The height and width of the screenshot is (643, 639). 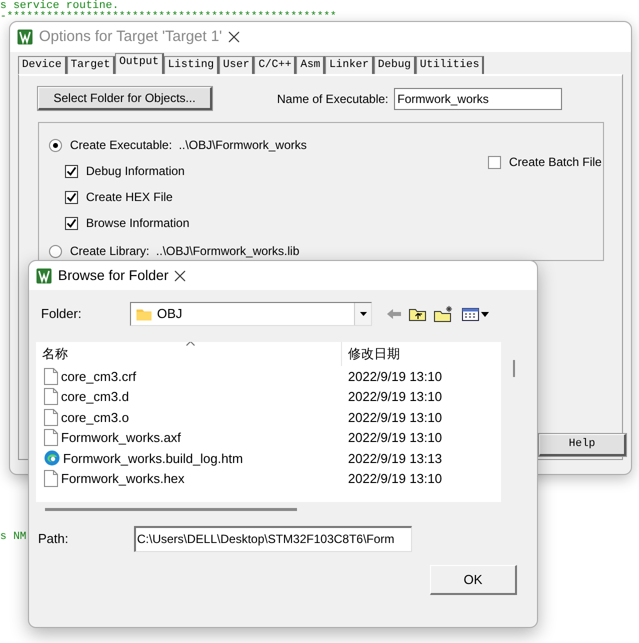 I want to click on tab: Linker, so click(x=349, y=65).